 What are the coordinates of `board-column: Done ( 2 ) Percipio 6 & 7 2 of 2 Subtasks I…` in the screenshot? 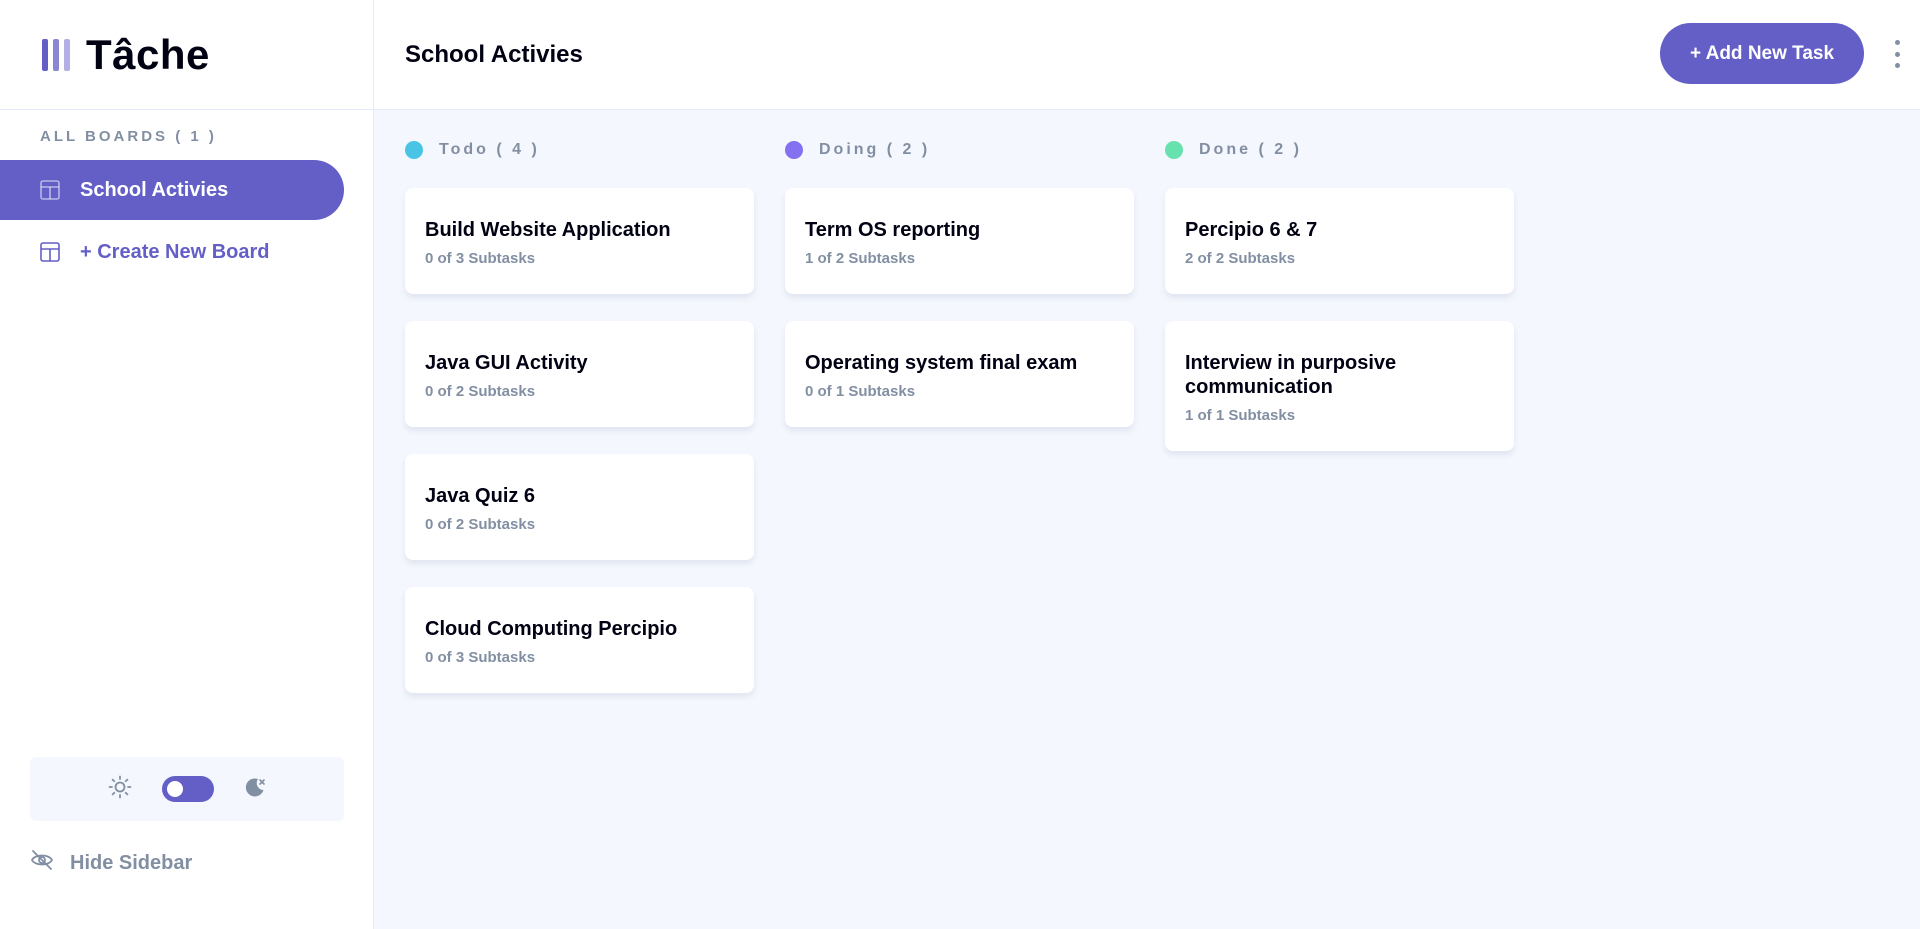 It's located at (1340, 429).